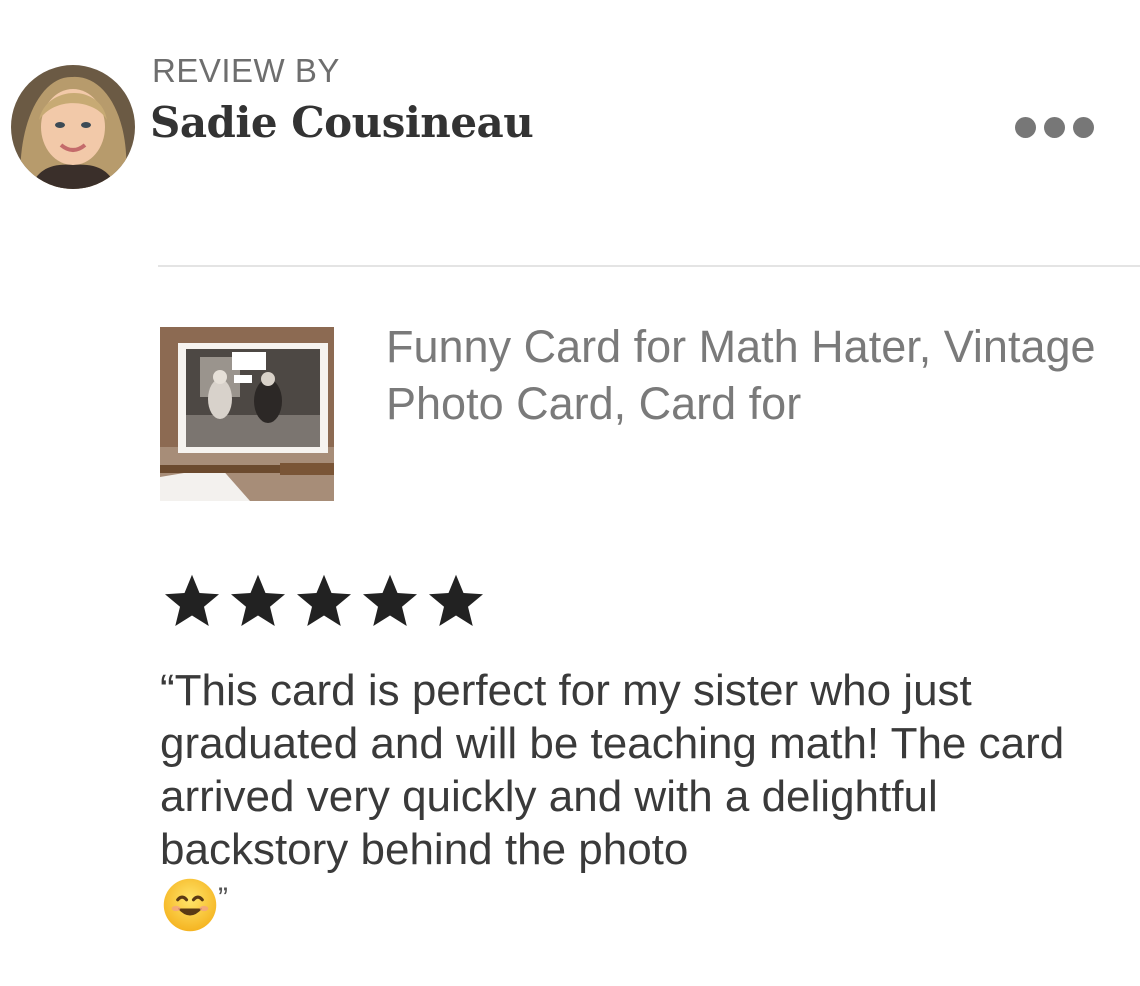  I want to click on closing-quote: ”, so click(223, 898).